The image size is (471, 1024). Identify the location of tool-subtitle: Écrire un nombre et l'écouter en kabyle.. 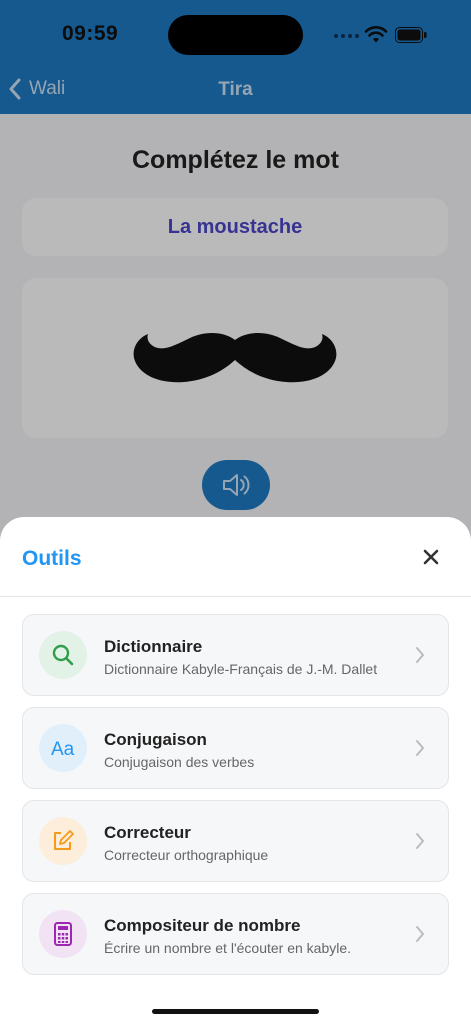
(228, 948).